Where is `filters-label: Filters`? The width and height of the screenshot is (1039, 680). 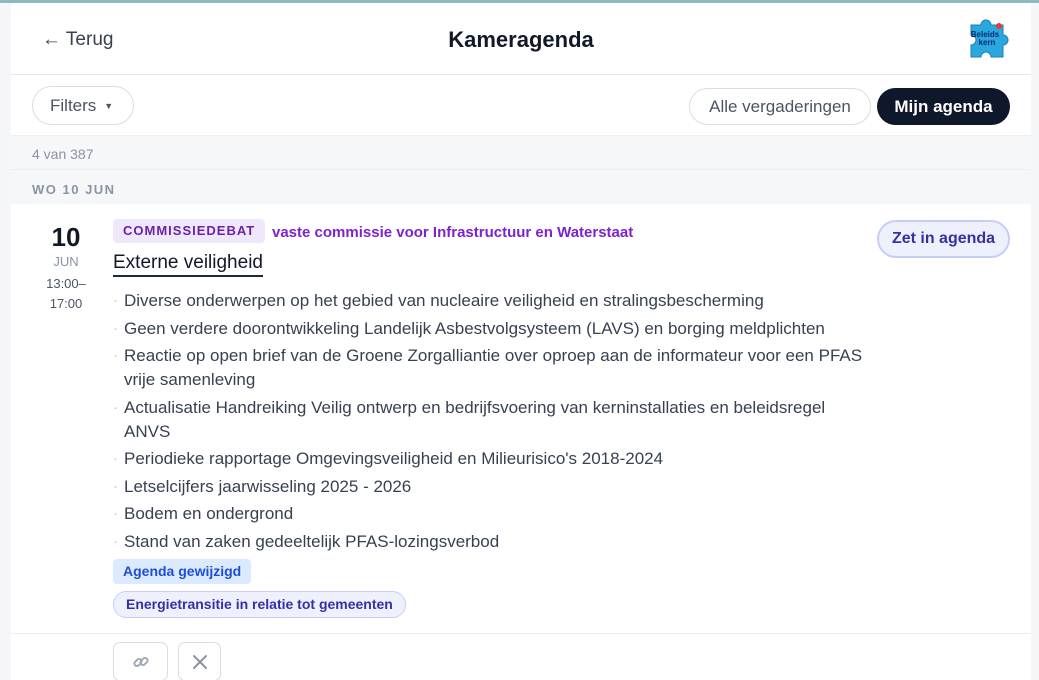 filters-label: Filters is located at coordinates (73, 105).